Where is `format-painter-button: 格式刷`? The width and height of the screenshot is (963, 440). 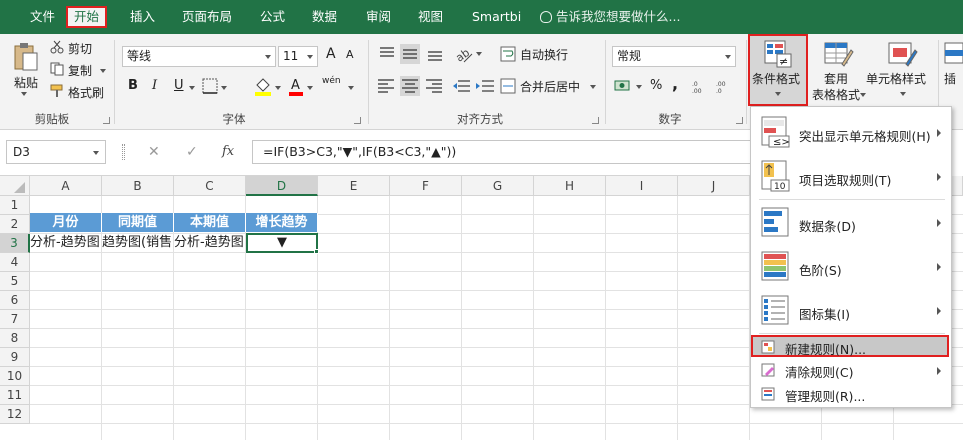 format-painter-button: 格式刷 is located at coordinates (86, 92).